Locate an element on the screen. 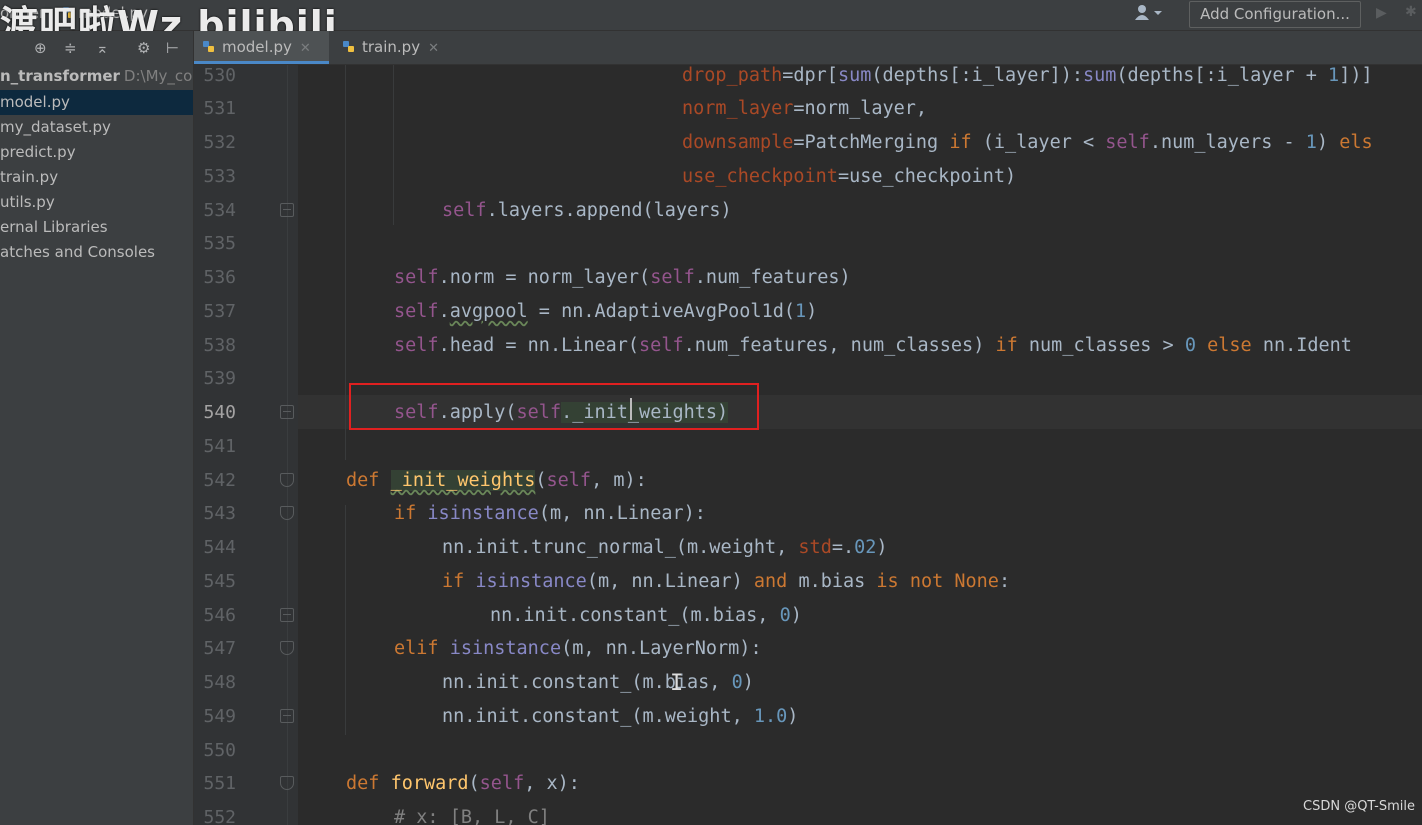  code-token: 02 is located at coordinates (865, 547).